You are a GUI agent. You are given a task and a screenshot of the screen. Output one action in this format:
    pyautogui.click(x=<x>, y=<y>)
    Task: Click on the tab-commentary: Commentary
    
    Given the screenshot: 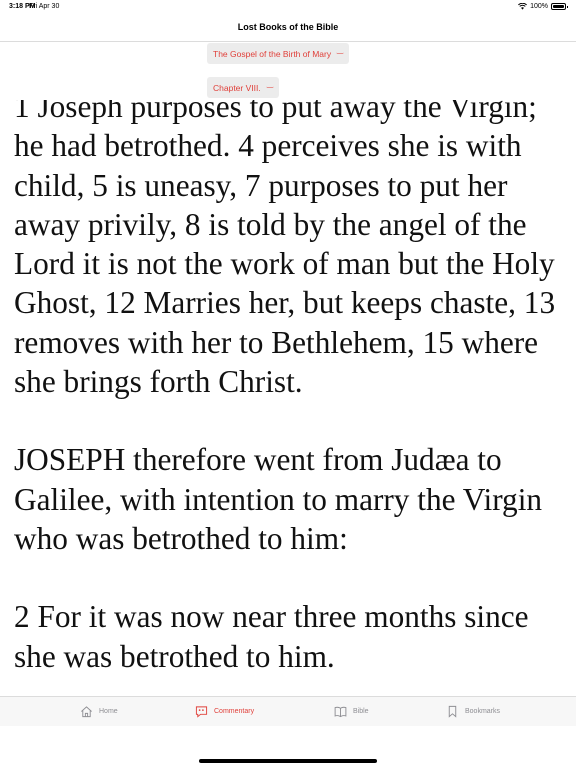 What is the action you would take?
    pyautogui.click(x=224, y=711)
    